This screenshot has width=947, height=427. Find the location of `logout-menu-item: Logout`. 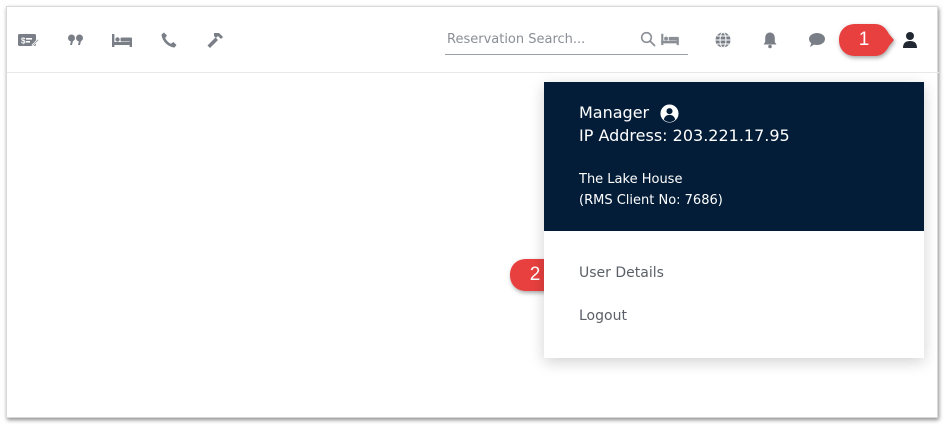

logout-menu-item: Logout is located at coordinates (603, 316).